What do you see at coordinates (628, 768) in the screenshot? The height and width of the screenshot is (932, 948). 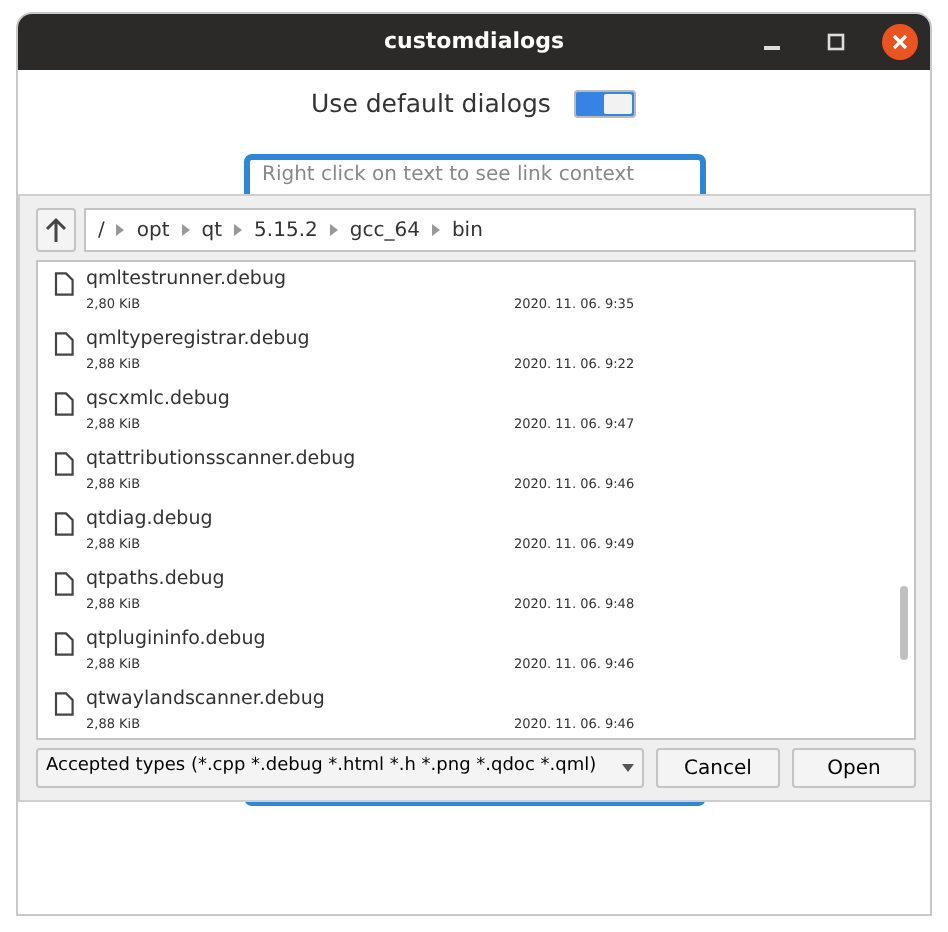 I see `caret-icon` at bounding box center [628, 768].